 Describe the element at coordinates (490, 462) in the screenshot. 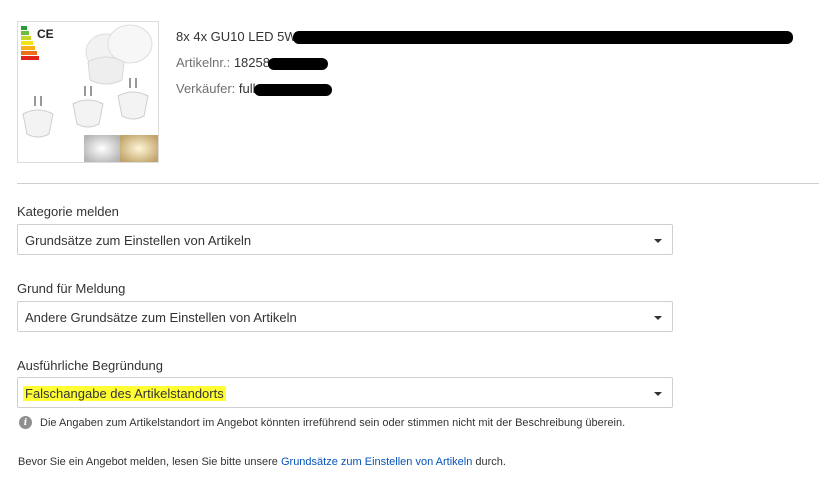

I see `policy-note-suffix: durch.` at that location.